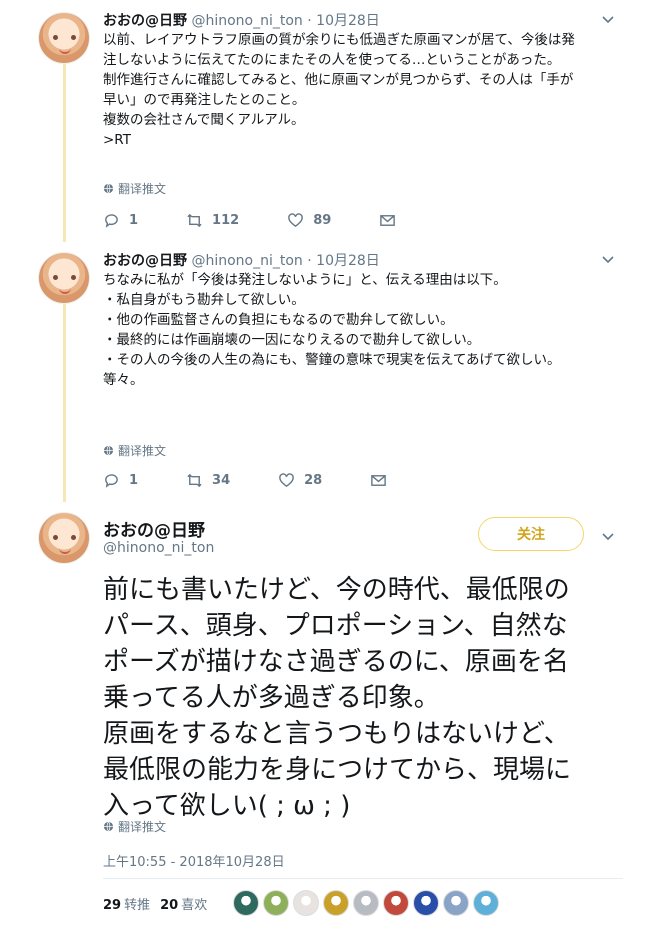 This screenshot has height=931, width=660. Describe the element at coordinates (322, 220) in the screenshot. I see `like-count: 89` at that location.